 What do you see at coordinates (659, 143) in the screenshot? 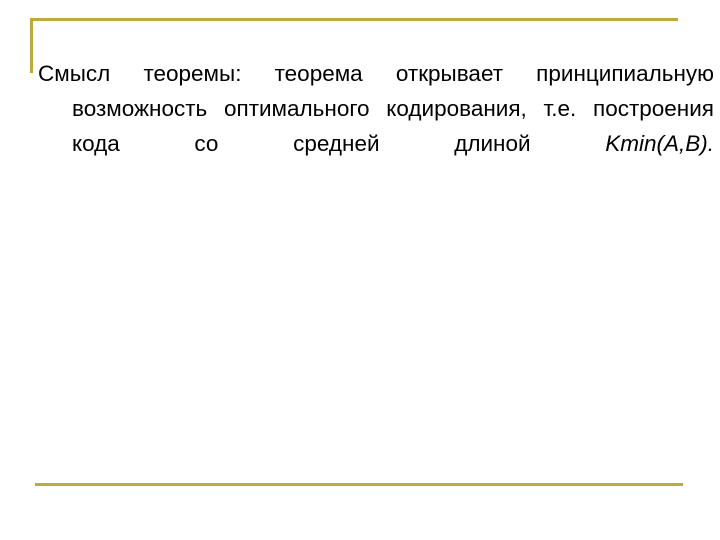
I see `average-length-formula: Kmin(A,B).` at bounding box center [659, 143].